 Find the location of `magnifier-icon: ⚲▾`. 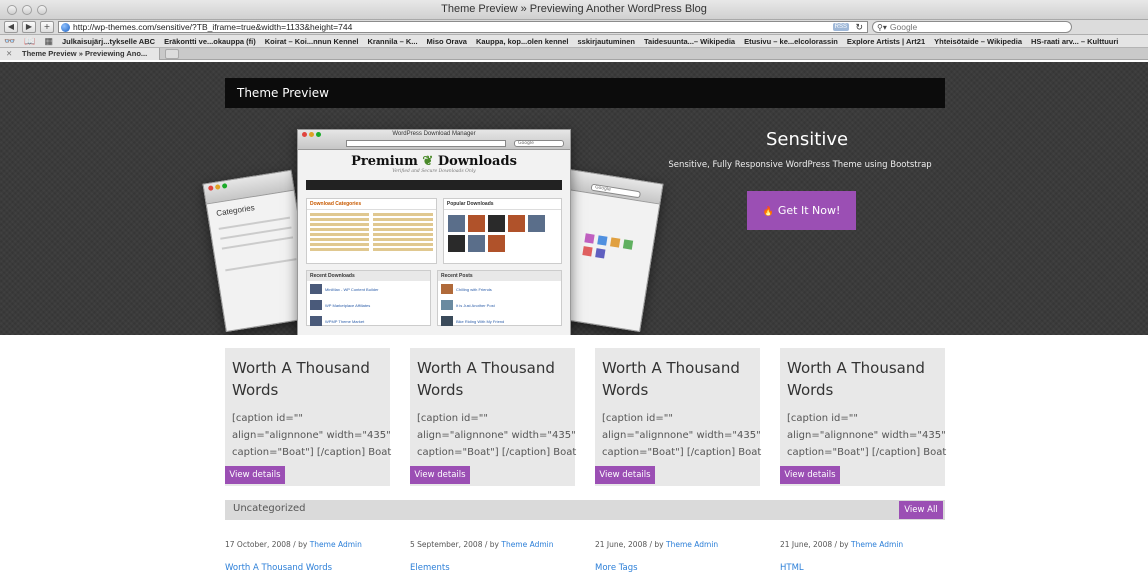

magnifier-icon: ⚲▾ is located at coordinates (882, 27).